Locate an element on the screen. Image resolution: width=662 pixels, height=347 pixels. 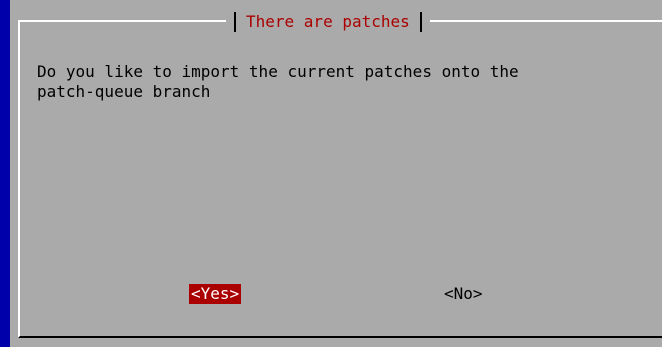
dialog-title-bar: There are patches is located at coordinates (328, 22).